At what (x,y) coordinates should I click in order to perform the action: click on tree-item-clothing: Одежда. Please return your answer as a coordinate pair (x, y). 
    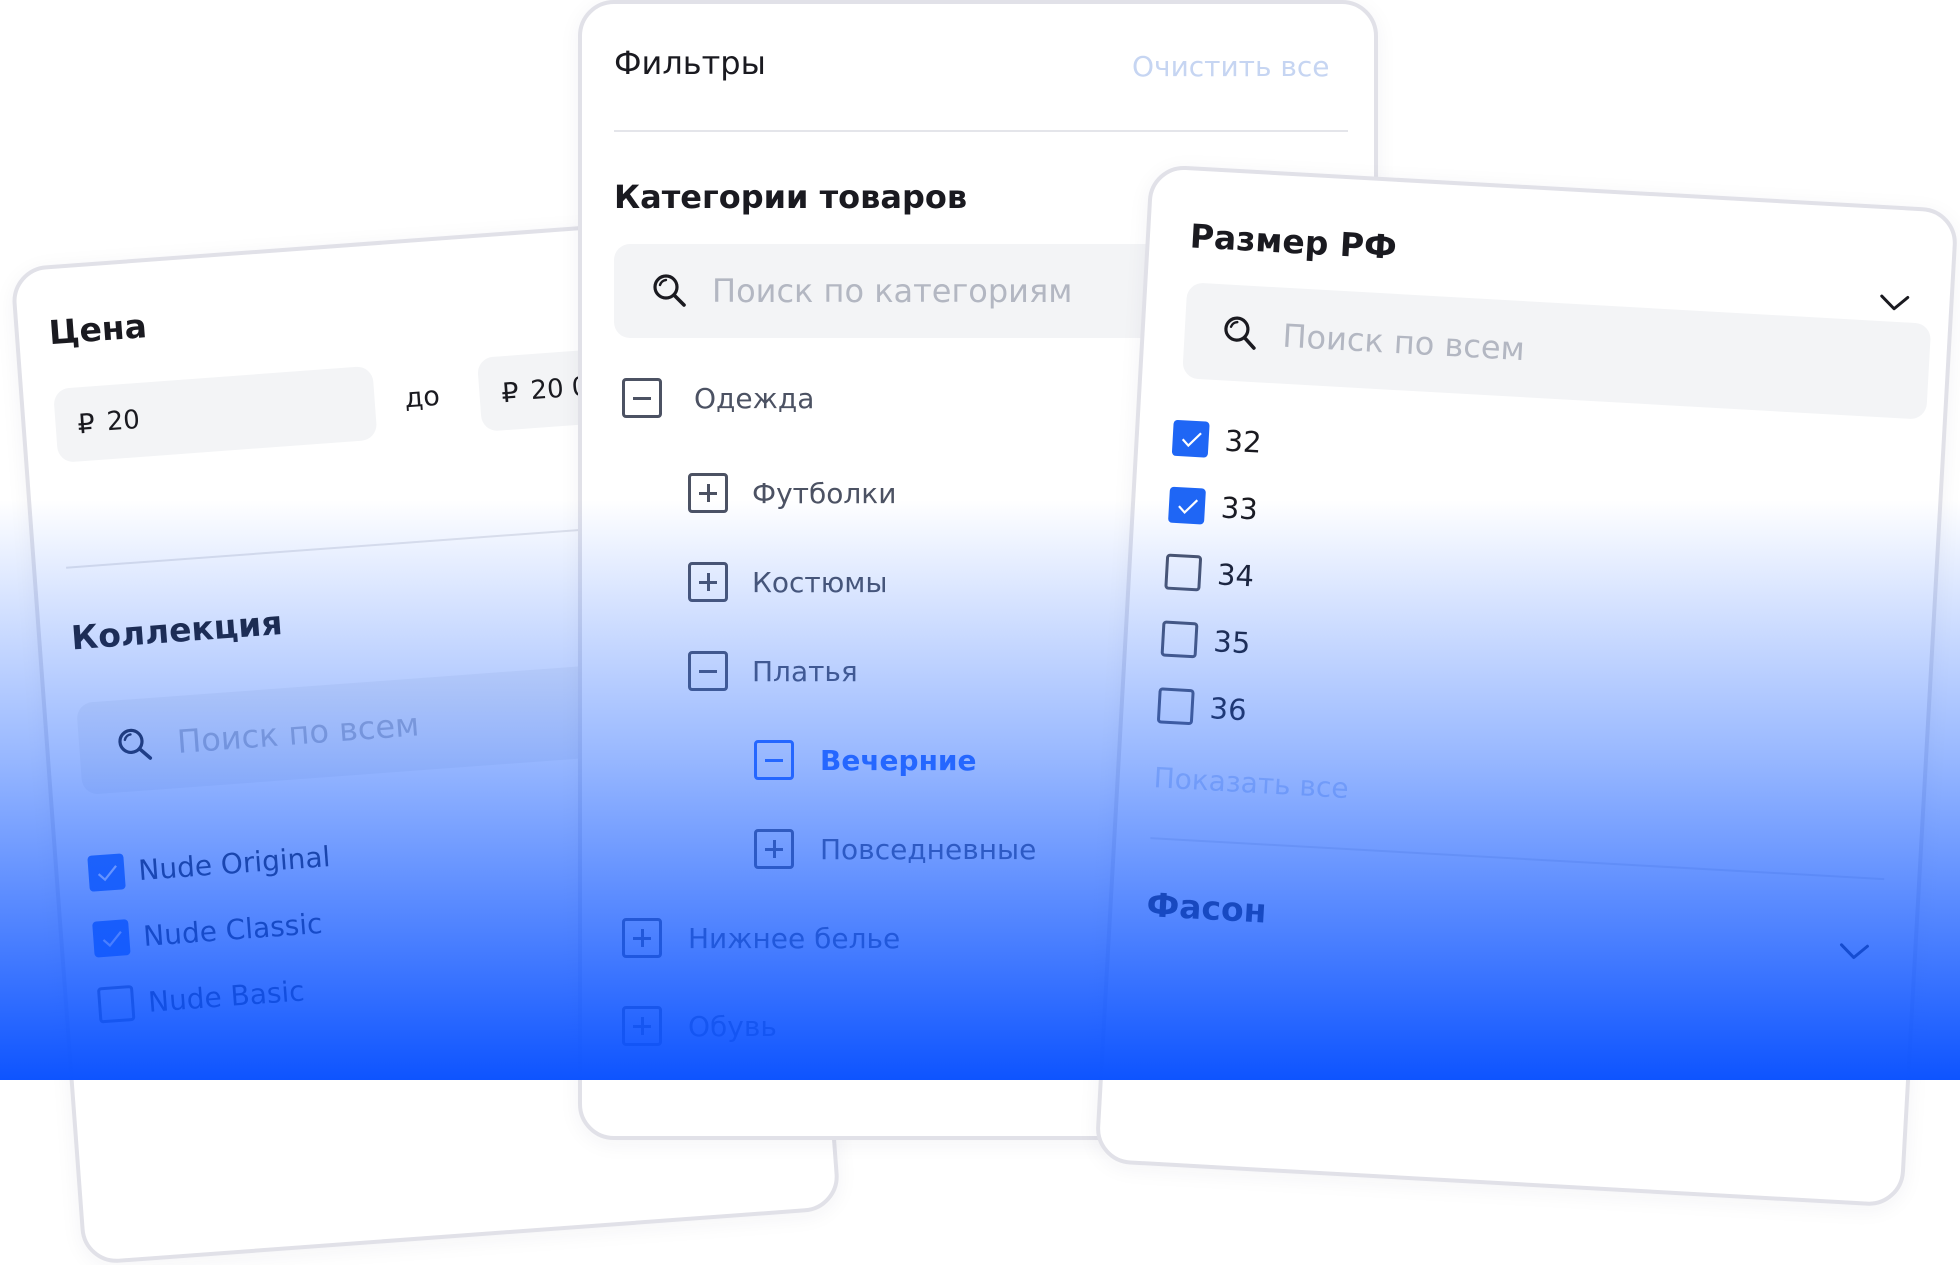
    Looking at the image, I should click on (718, 398).